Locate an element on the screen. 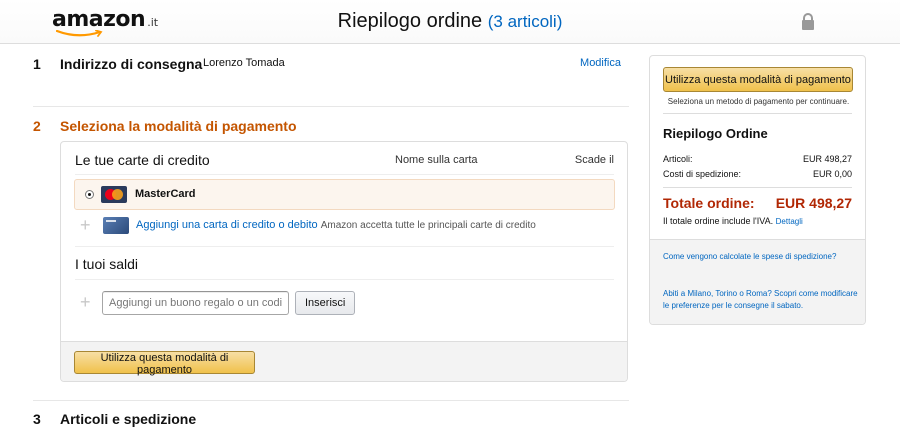 The width and height of the screenshot is (900, 428). modify-address-link: Modifica is located at coordinates (600, 63).